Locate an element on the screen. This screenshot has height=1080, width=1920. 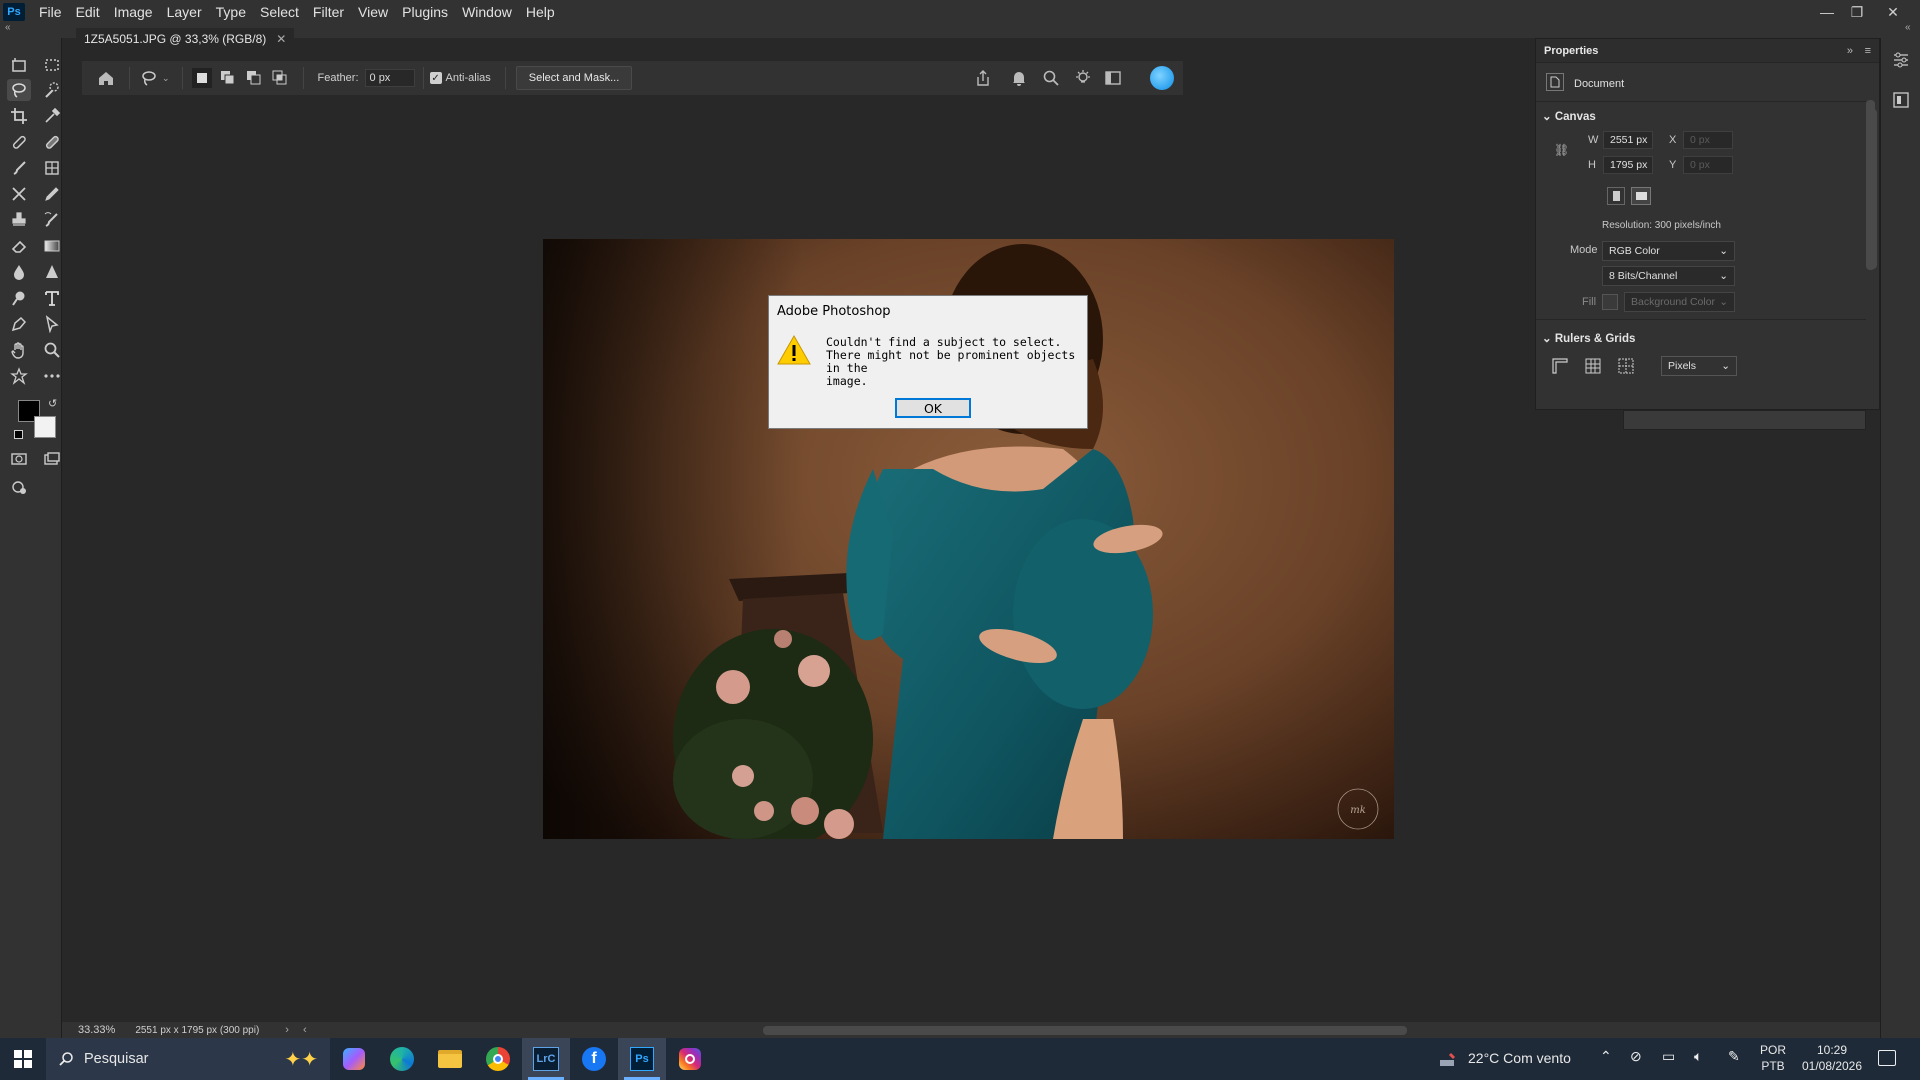
photoshop-icon: Ps is located at coordinates (642, 1059).